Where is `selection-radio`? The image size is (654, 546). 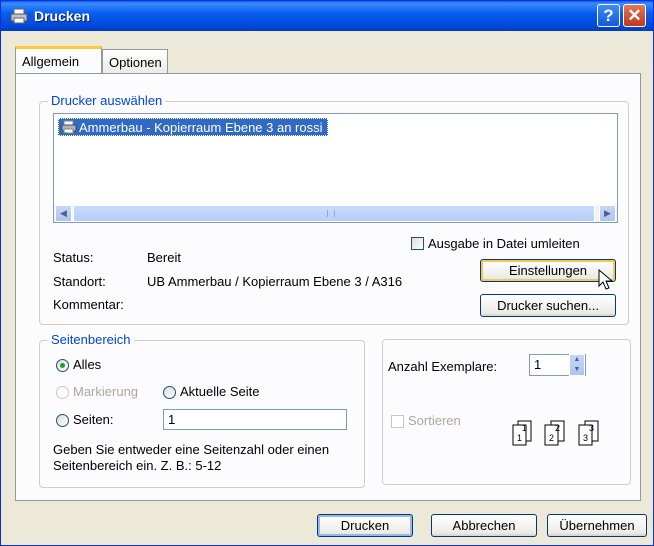
selection-radio is located at coordinates (62, 392).